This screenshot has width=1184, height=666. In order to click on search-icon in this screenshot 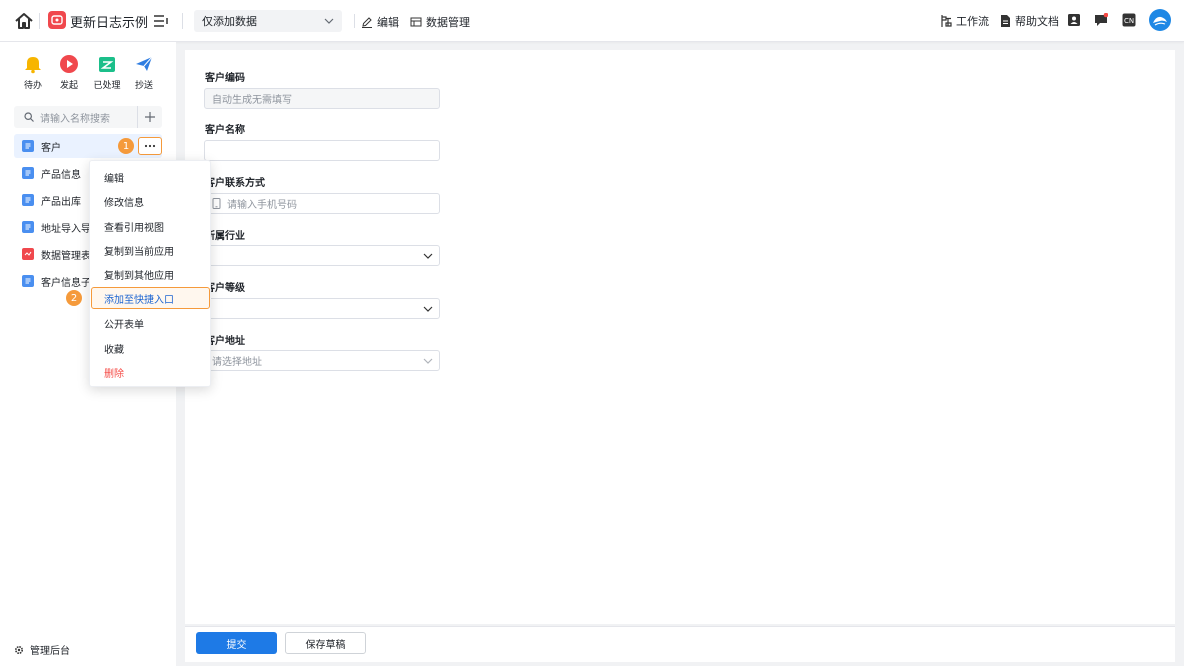, I will do `click(29, 117)`.